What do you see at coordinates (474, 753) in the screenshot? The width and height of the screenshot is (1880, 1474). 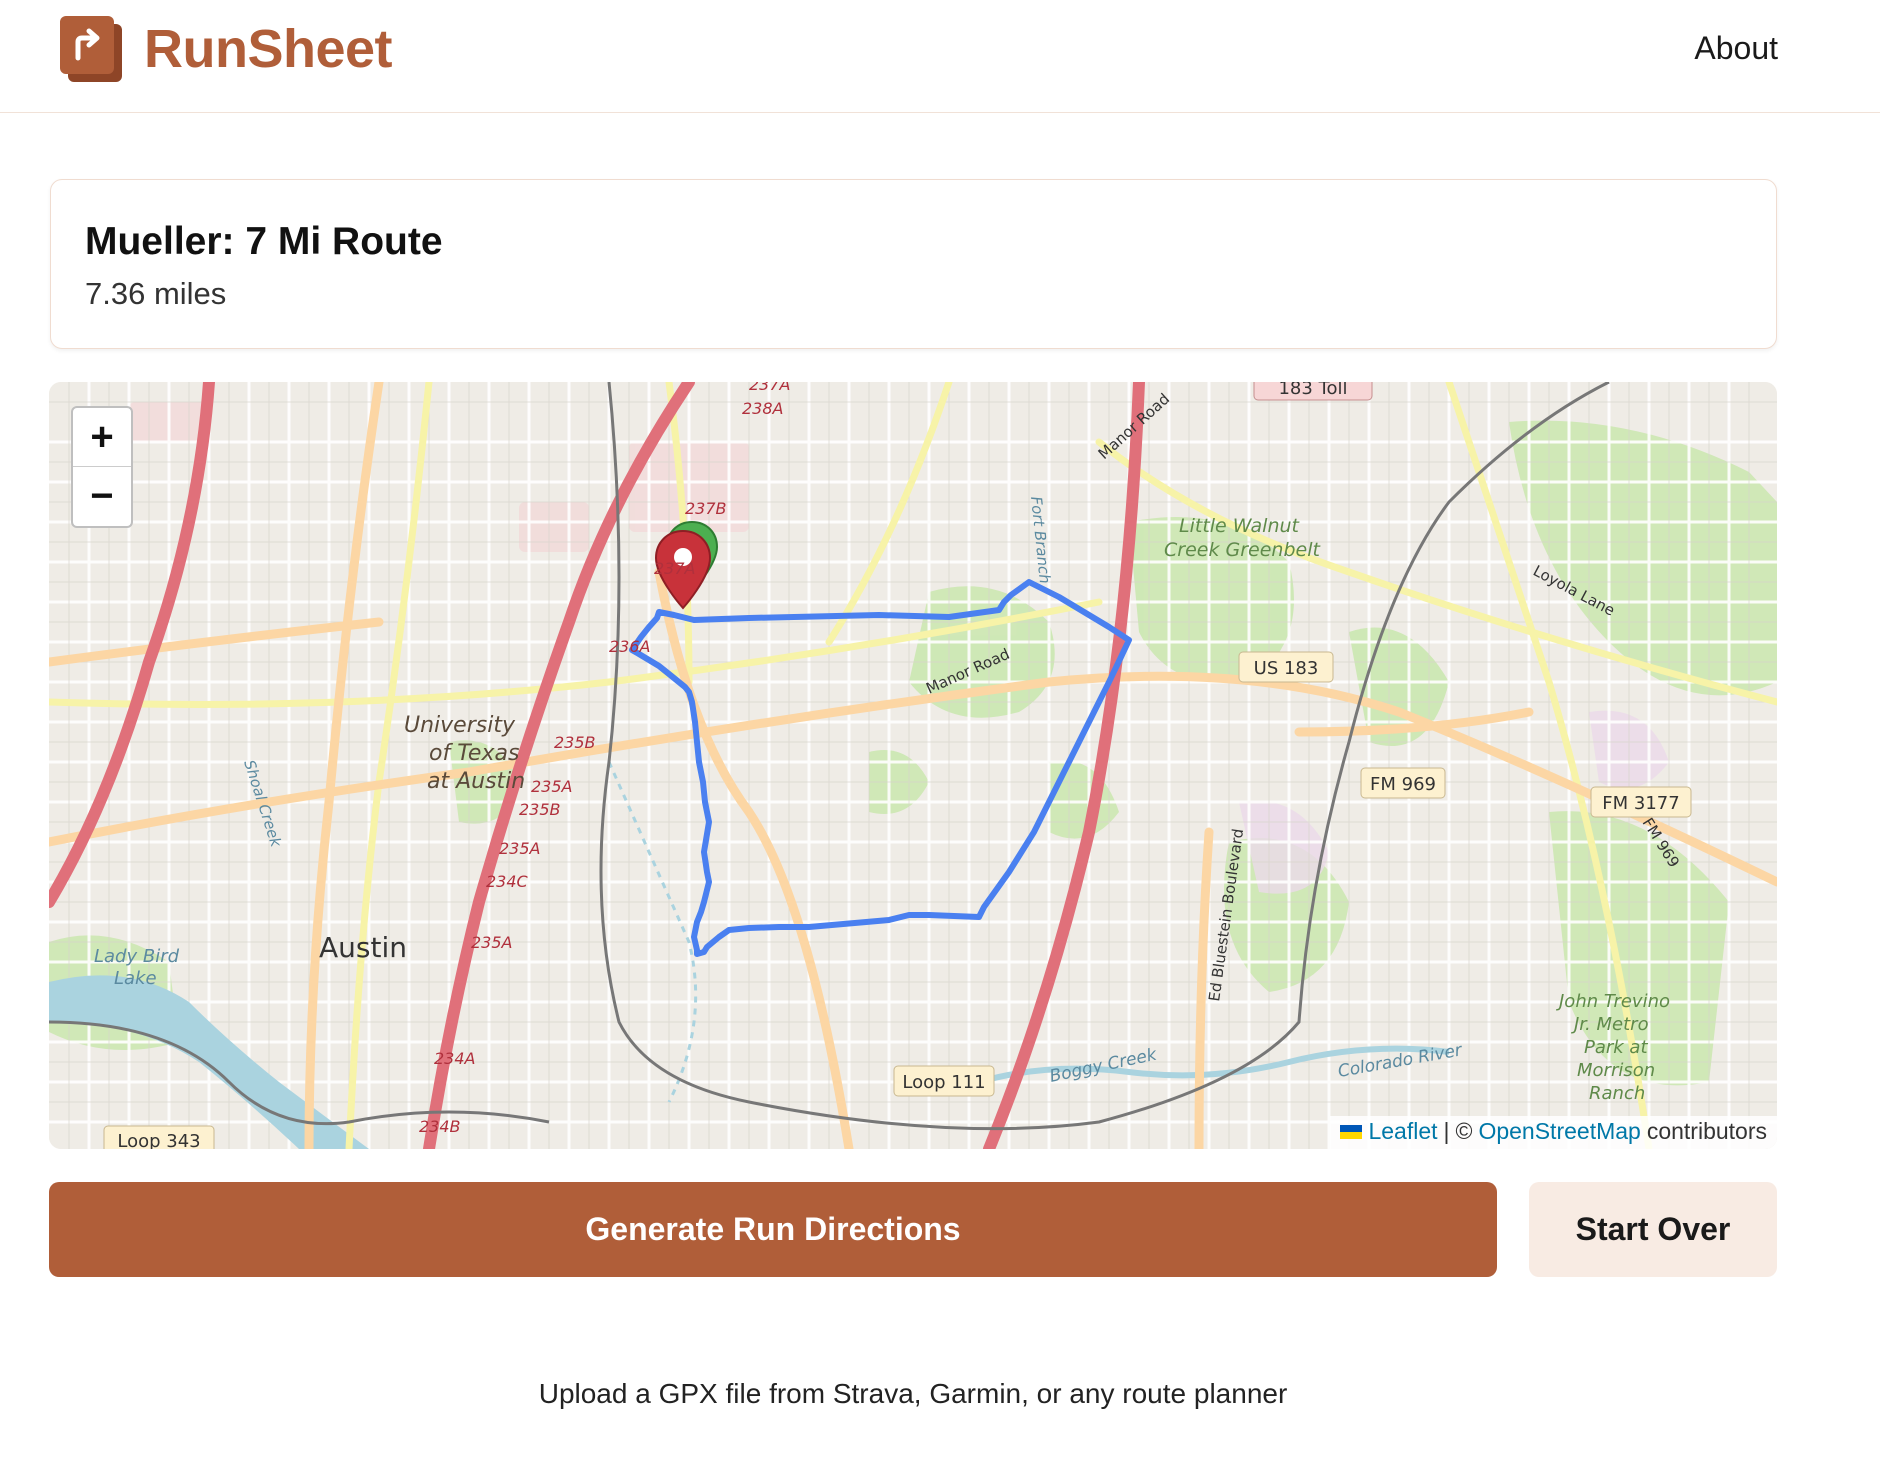 I see `svg-text: of Texas` at bounding box center [474, 753].